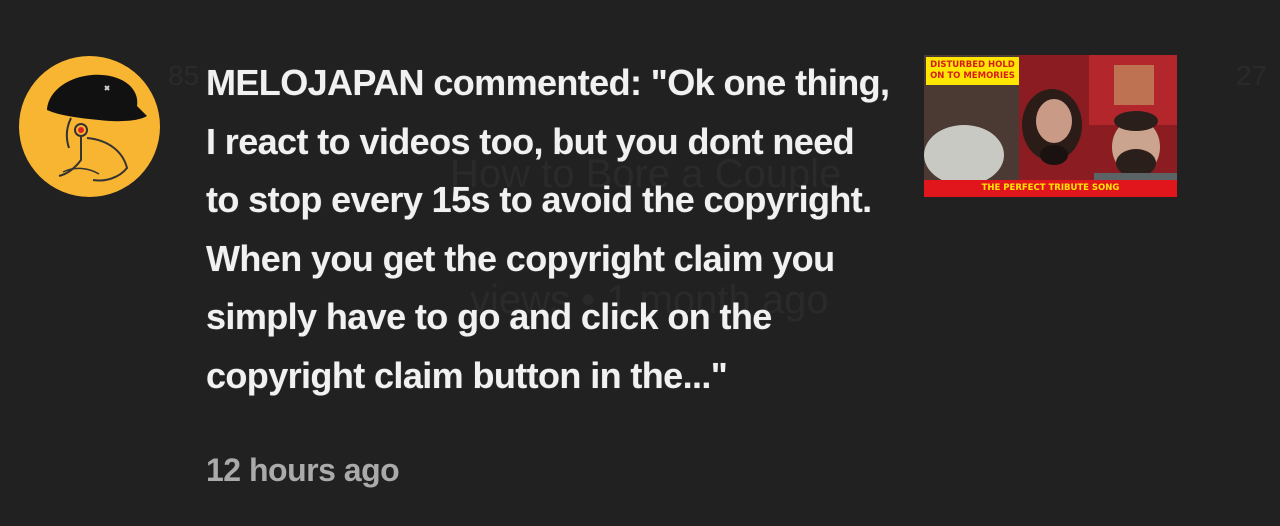 The width and height of the screenshot is (1280, 526). Describe the element at coordinates (184, 75) in the screenshot. I see `background-count-left: 85` at that location.